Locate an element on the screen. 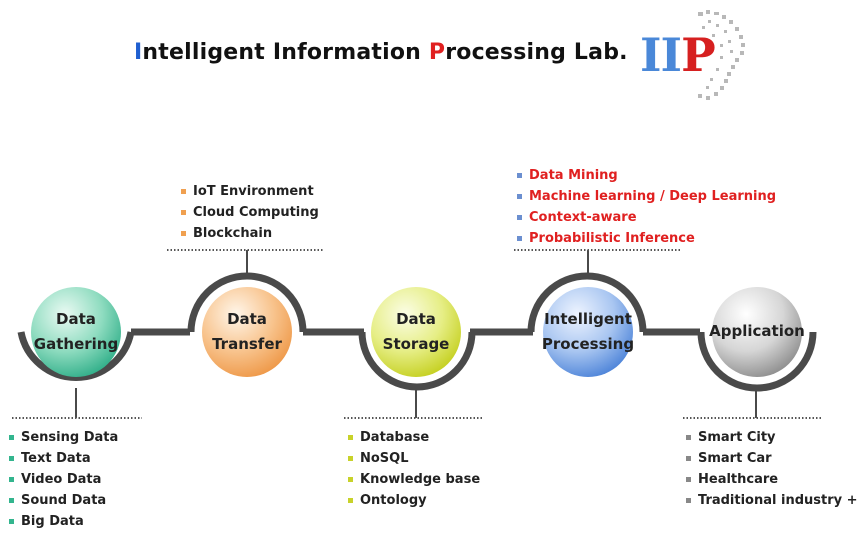 This screenshot has width=858, height=535. stage-data-gathering: Data Gathering is located at coordinates (76, 332).